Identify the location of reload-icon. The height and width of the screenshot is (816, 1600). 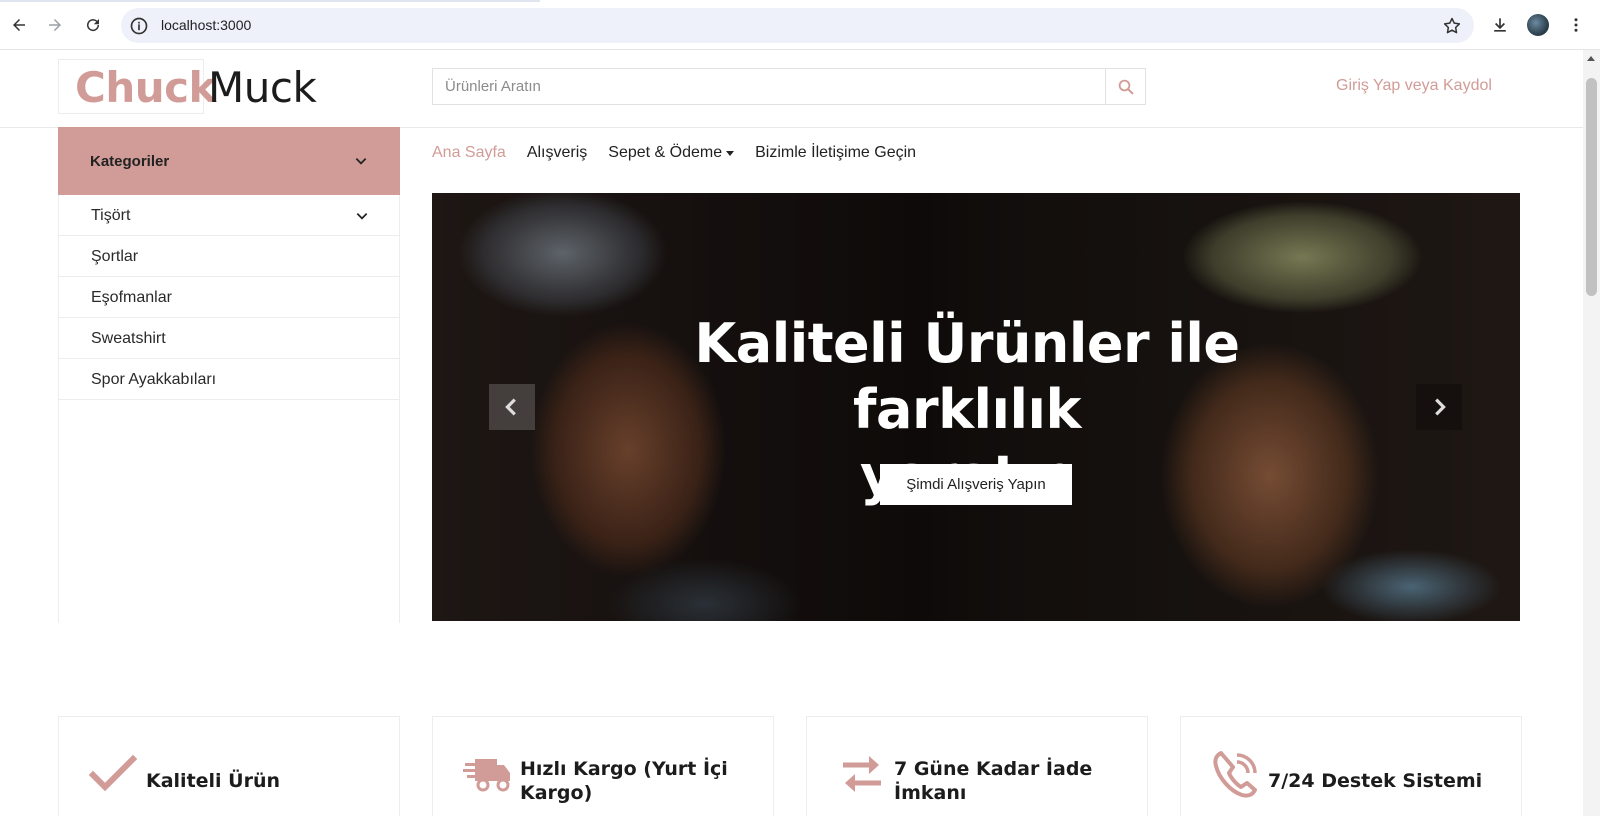
(93, 25).